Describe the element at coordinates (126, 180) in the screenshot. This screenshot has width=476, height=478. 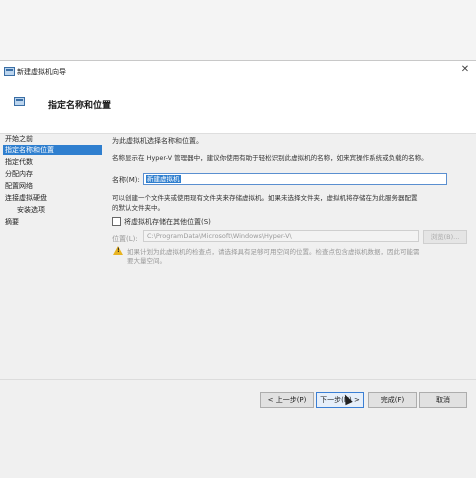
I see `name-label: 名称(M):` at that location.